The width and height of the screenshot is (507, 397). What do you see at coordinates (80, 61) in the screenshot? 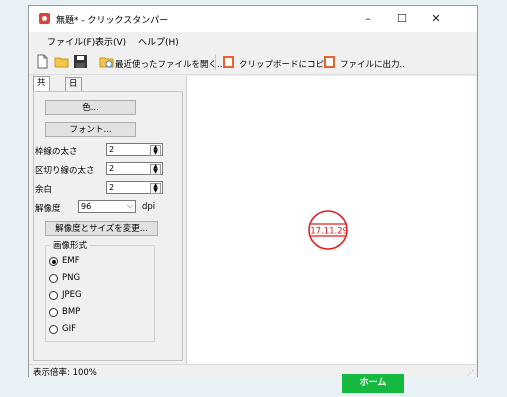
I see `save-icon` at bounding box center [80, 61].